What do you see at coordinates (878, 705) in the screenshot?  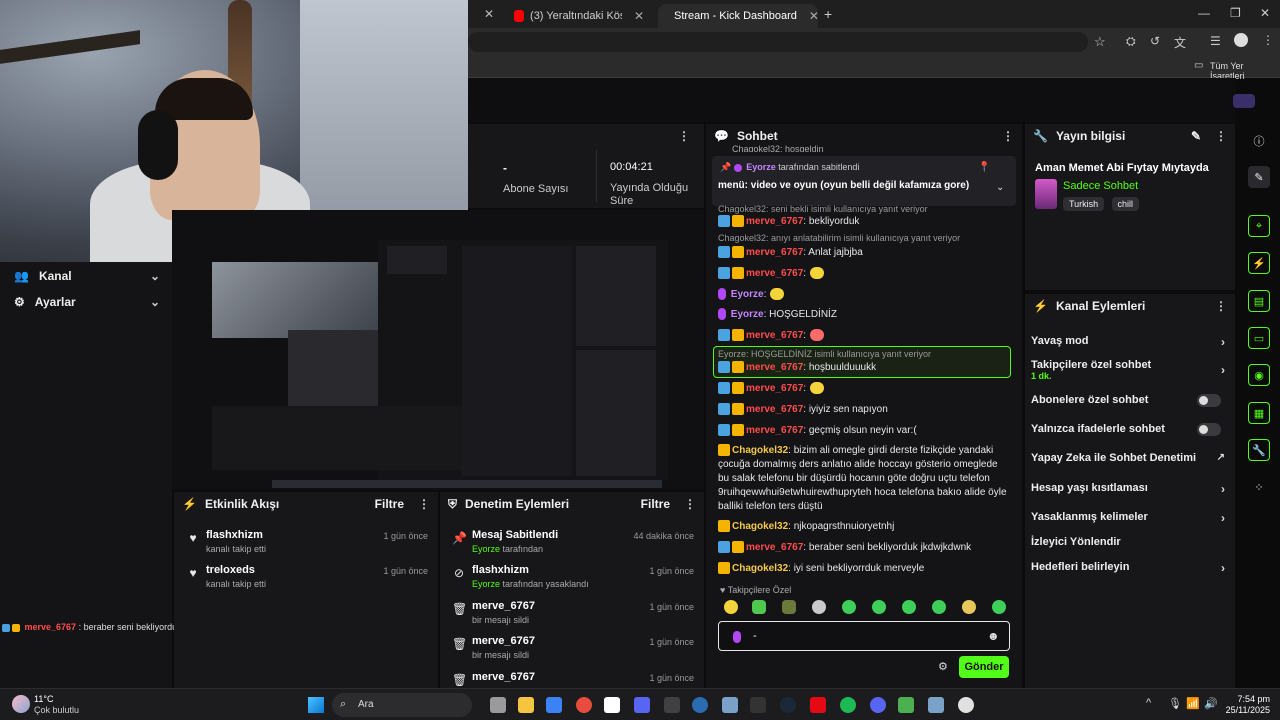 I see `discord-icon` at bounding box center [878, 705].